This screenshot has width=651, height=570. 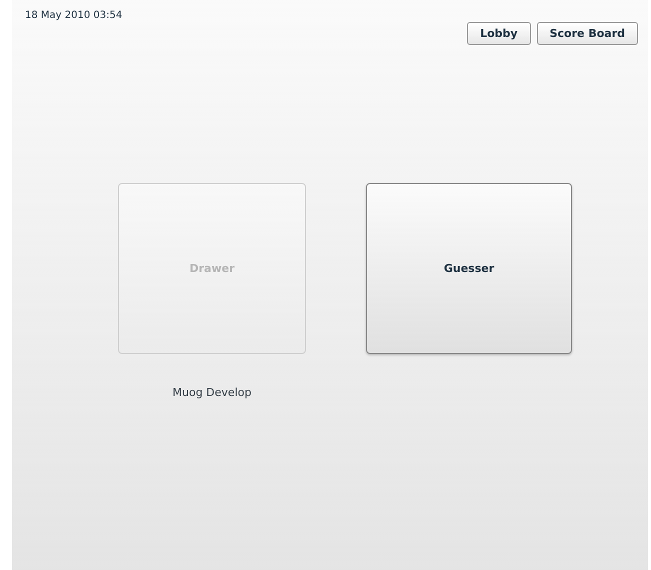 What do you see at coordinates (212, 392) in the screenshot?
I see `player-name: Muog Develop` at bounding box center [212, 392].